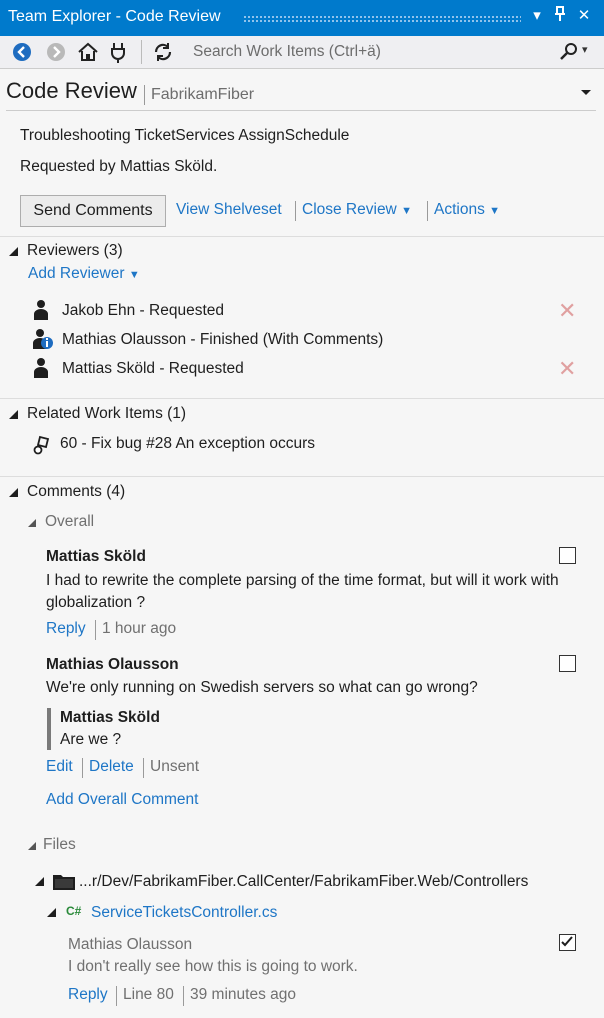  What do you see at coordinates (229, 210) in the screenshot?
I see `view-shelveset-link: View Shelveset` at bounding box center [229, 210].